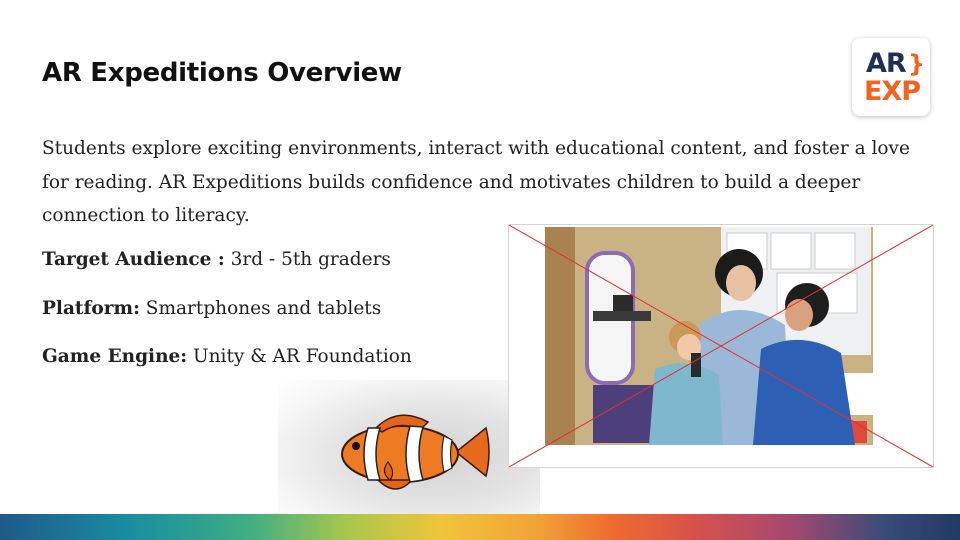 The image size is (960, 540). Describe the element at coordinates (307, 259) in the screenshot. I see `spec-value: 3rd - 5th graders` at that location.